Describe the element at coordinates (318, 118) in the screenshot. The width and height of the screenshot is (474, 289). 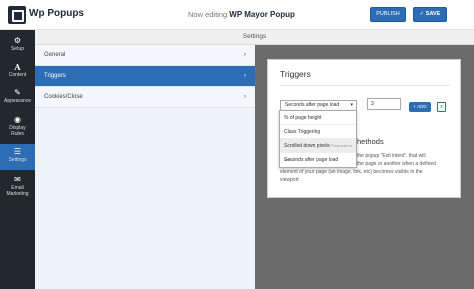
I see `dropdown-option: % of page height` at that location.